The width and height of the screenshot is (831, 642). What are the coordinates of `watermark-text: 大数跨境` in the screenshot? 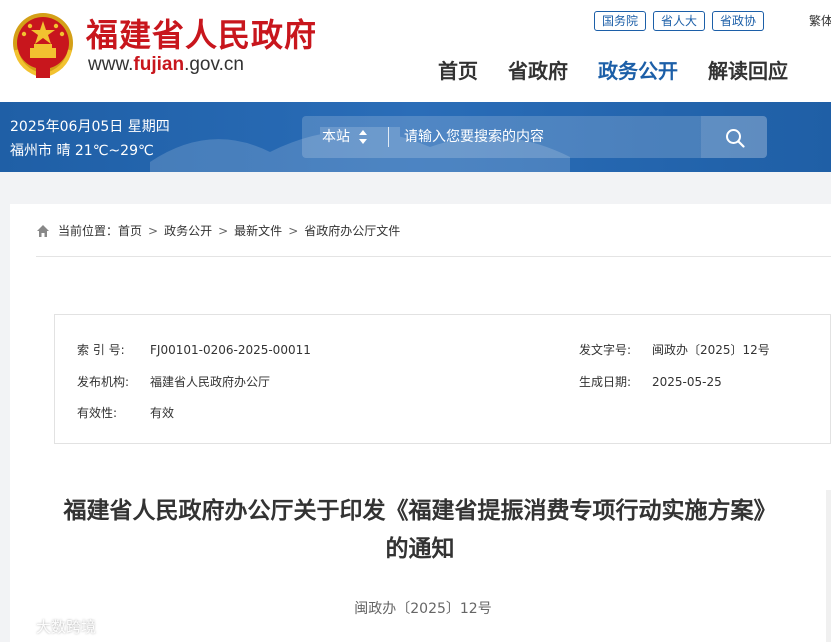 It's located at (66, 627).